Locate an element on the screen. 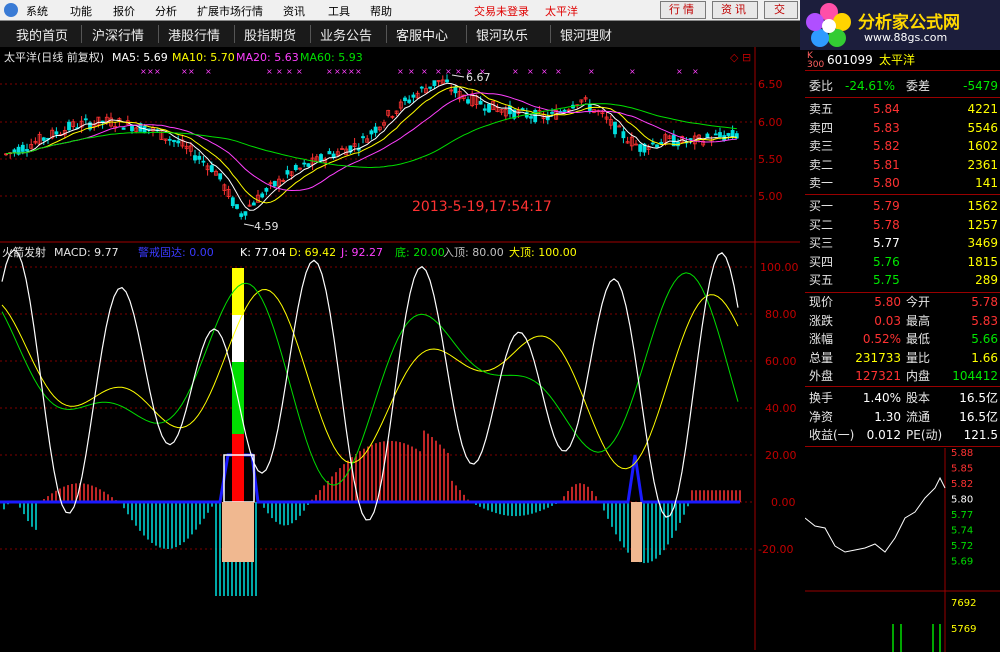 The width and height of the screenshot is (1000, 652). fund-value: 121.5 is located at coordinates (980, 435).